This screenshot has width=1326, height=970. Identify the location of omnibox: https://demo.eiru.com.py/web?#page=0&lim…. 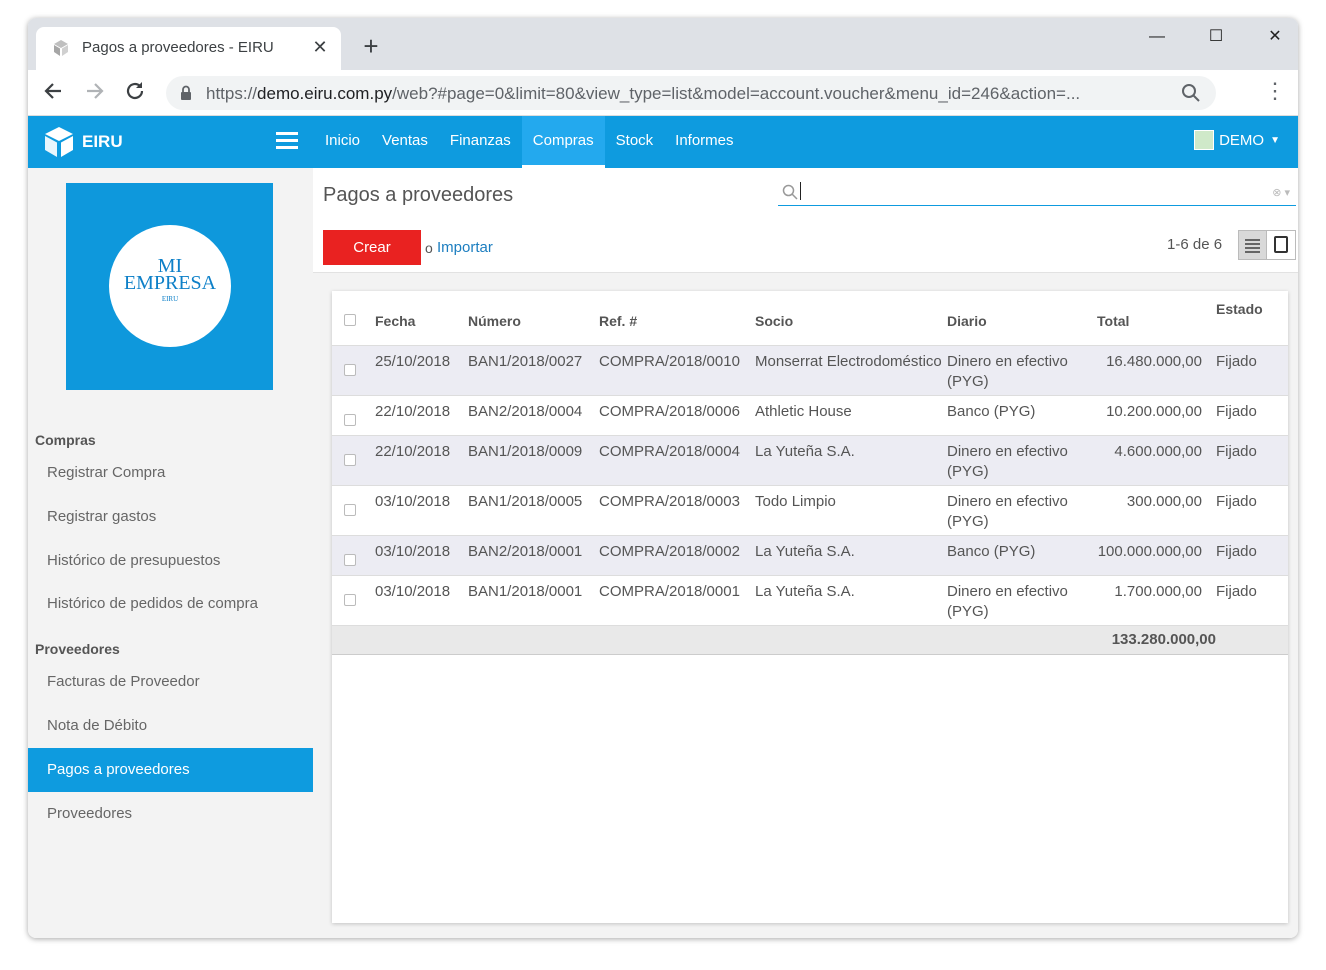
(691, 93).